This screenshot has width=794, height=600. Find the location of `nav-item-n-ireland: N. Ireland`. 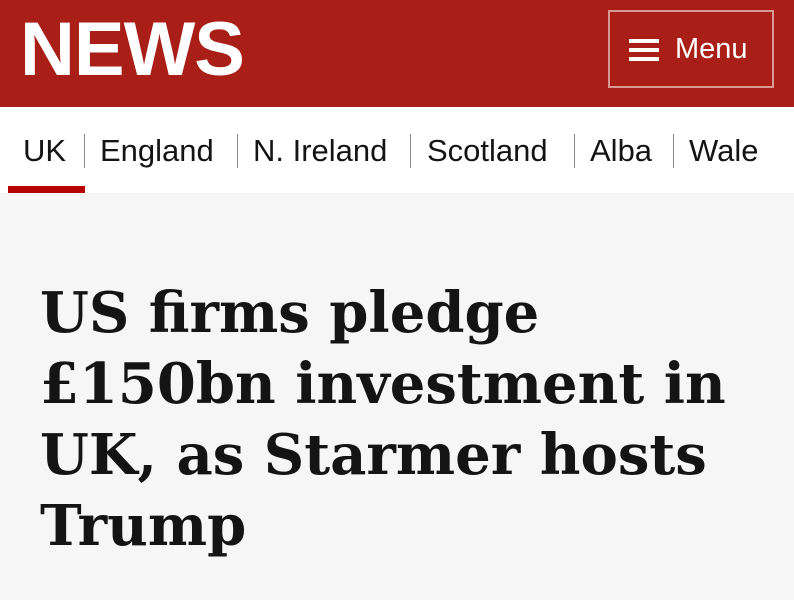

nav-item-n-ireland: N. Ireland is located at coordinates (320, 151).